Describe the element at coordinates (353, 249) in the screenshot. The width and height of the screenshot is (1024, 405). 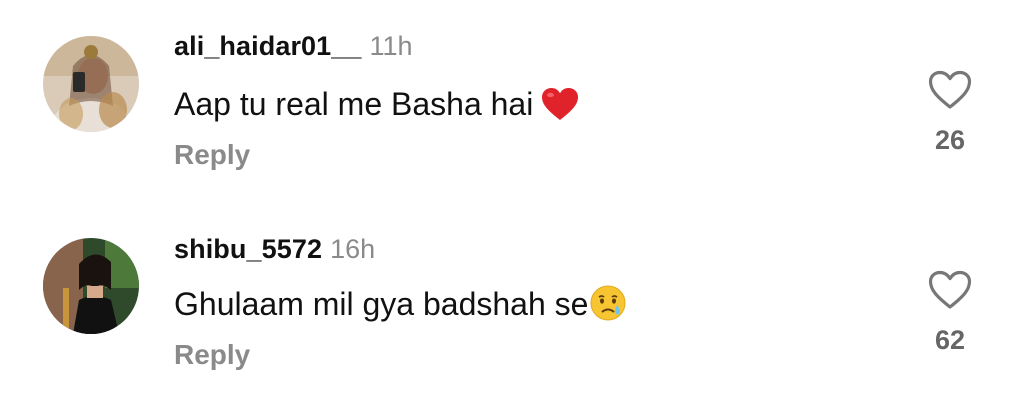
I see `timestamp: 16h` at that location.